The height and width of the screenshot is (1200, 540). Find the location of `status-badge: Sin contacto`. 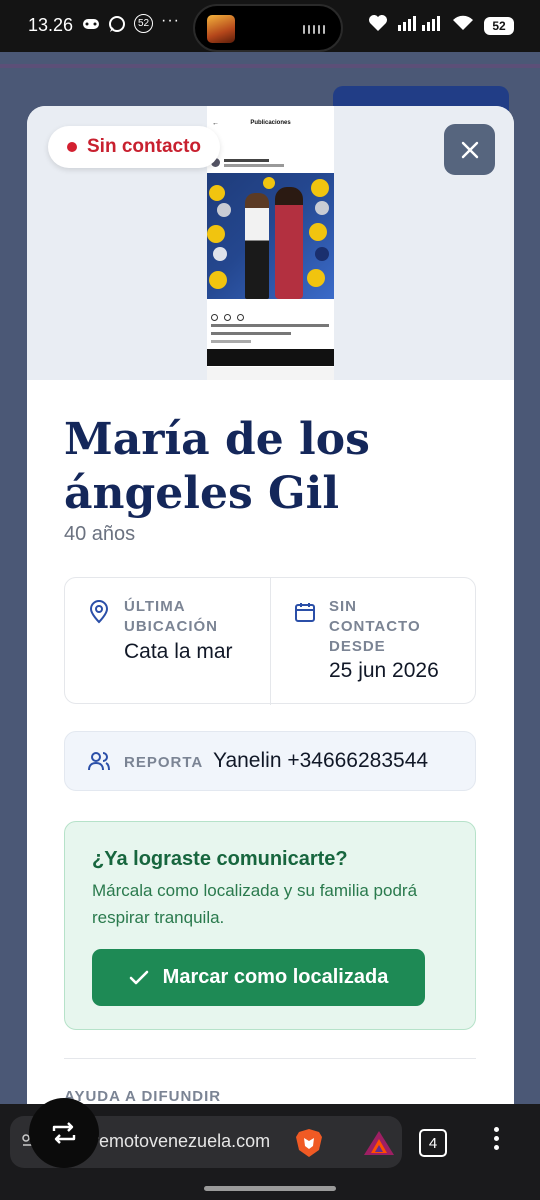

status-badge: Sin contacto is located at coordinates (134, 147).